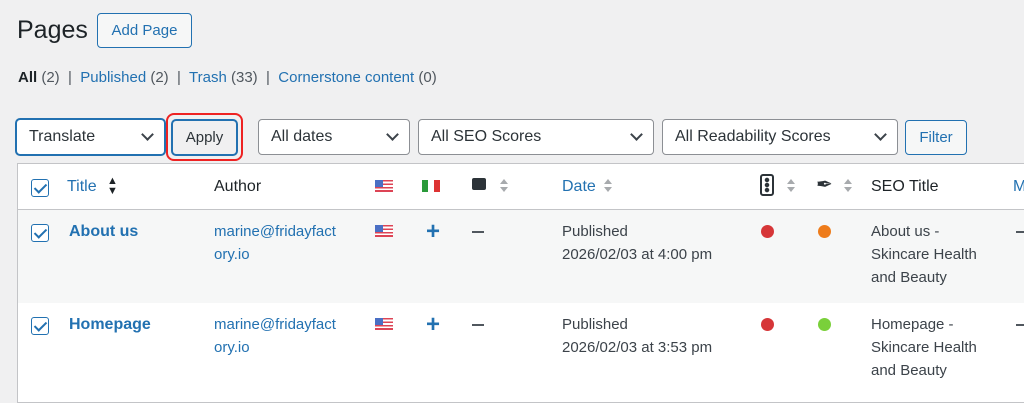  What do you see at coordinates (334, 137) in the screenshot?
I see `dates-filter-select: All dates` at bounding box center [334, 137].